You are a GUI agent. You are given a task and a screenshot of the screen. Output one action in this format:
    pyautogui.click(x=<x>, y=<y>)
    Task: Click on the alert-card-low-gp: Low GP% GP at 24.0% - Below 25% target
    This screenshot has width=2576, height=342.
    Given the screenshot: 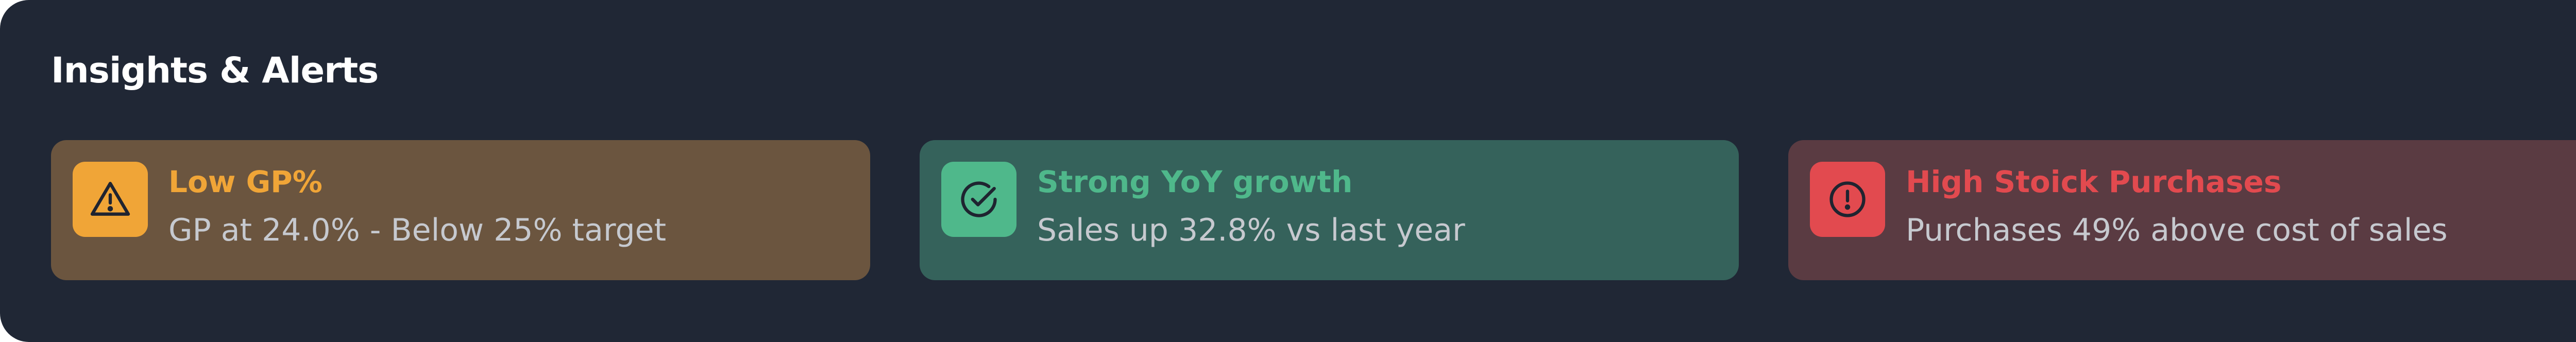 What is the action you would take?
    pyautogui.click(x=460, y=210)
    